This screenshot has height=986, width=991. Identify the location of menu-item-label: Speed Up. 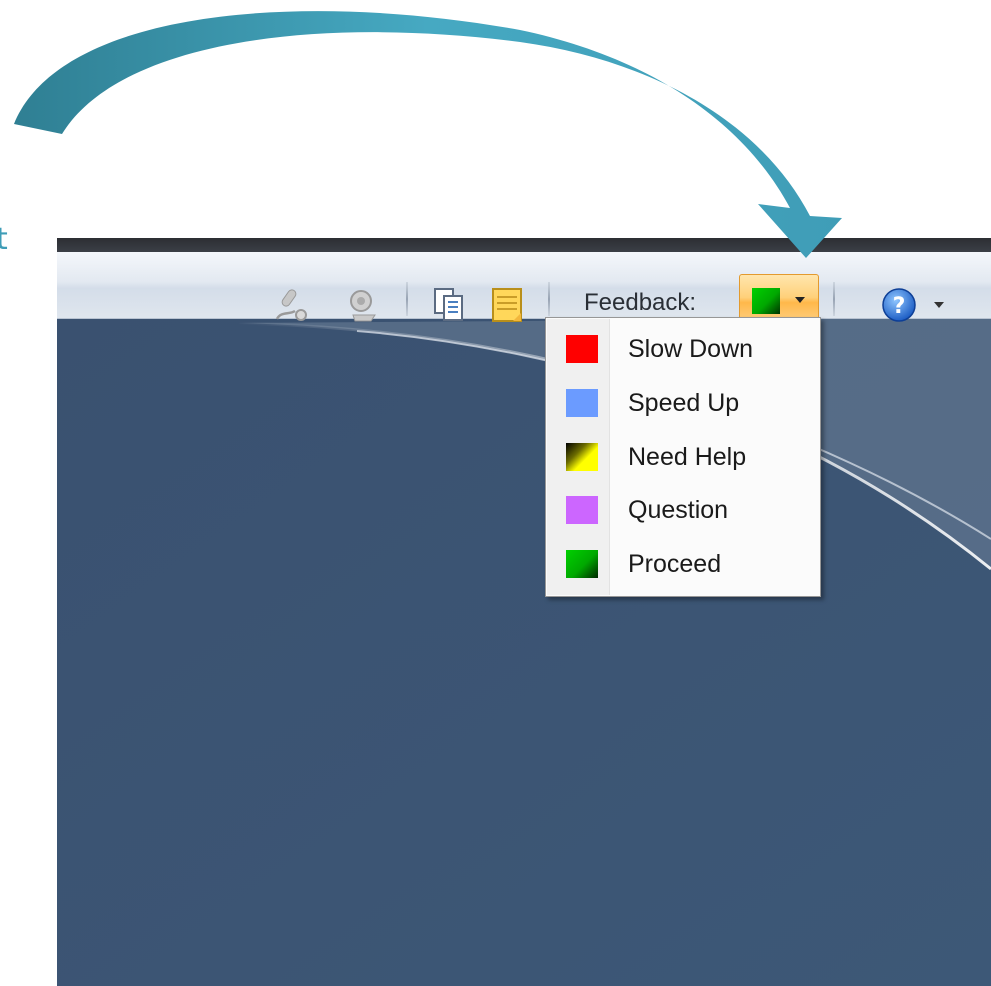
(684, 403).